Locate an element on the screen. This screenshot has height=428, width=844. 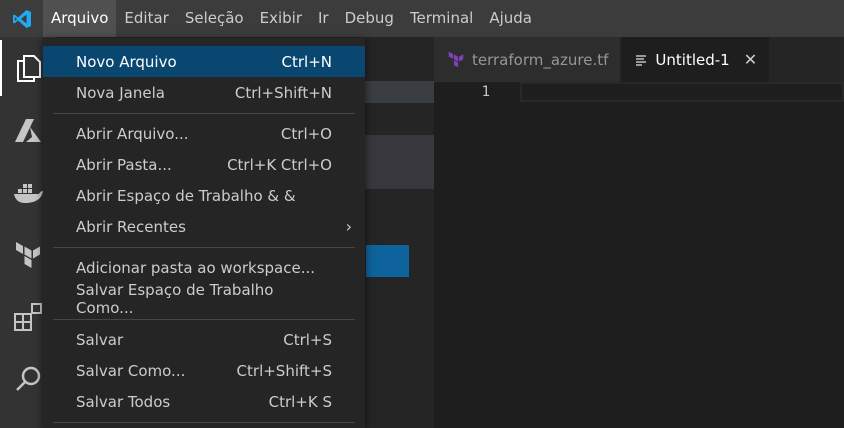
menu-item-nova-janela: Nova Janela Ctrl+Shift+N is located at coordinates (204, 92).